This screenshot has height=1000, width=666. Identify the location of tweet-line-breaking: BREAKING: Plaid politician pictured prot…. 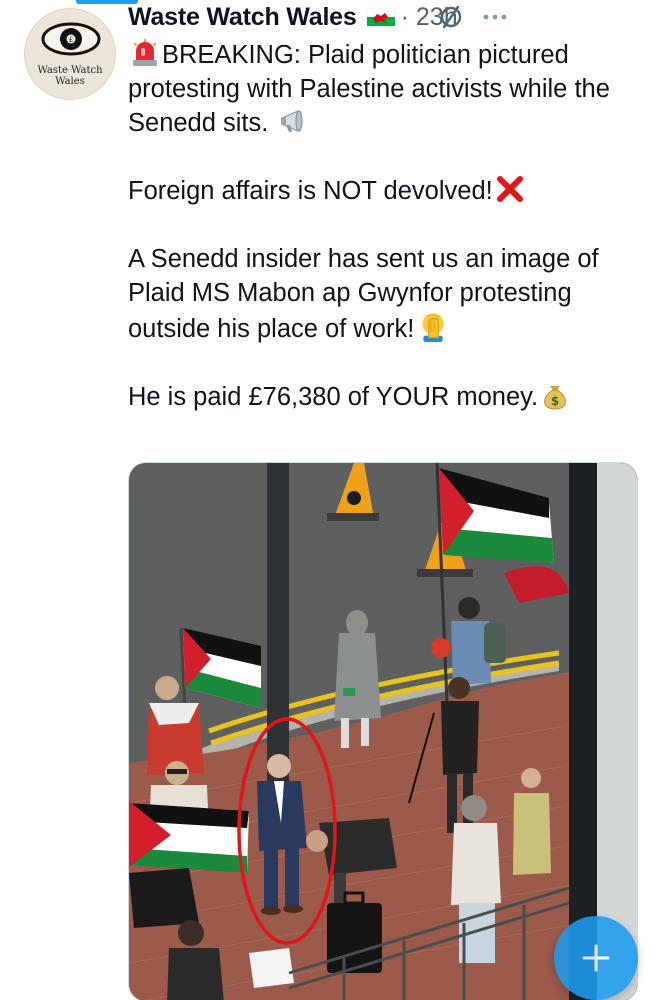
(369, 89).